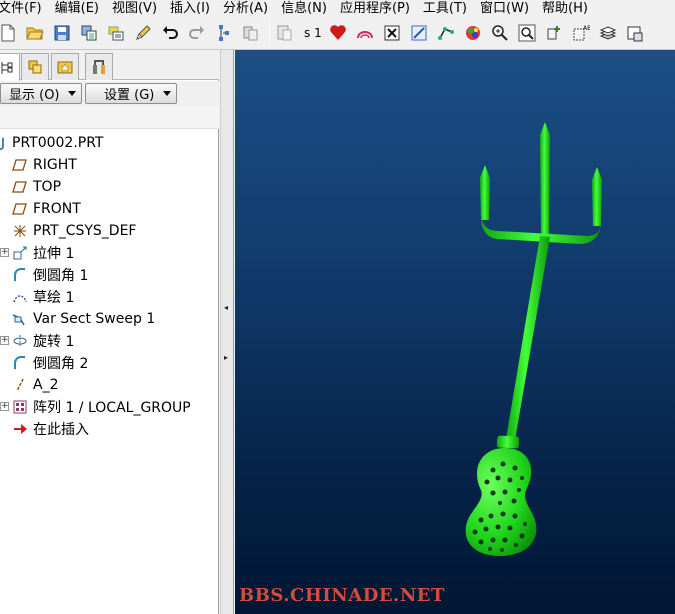 This screenshot has height=614, width=675. What do you see at coordinates (89, 33) in the screenshot?
I see `copy-icon` at bounding box center [89, 33].